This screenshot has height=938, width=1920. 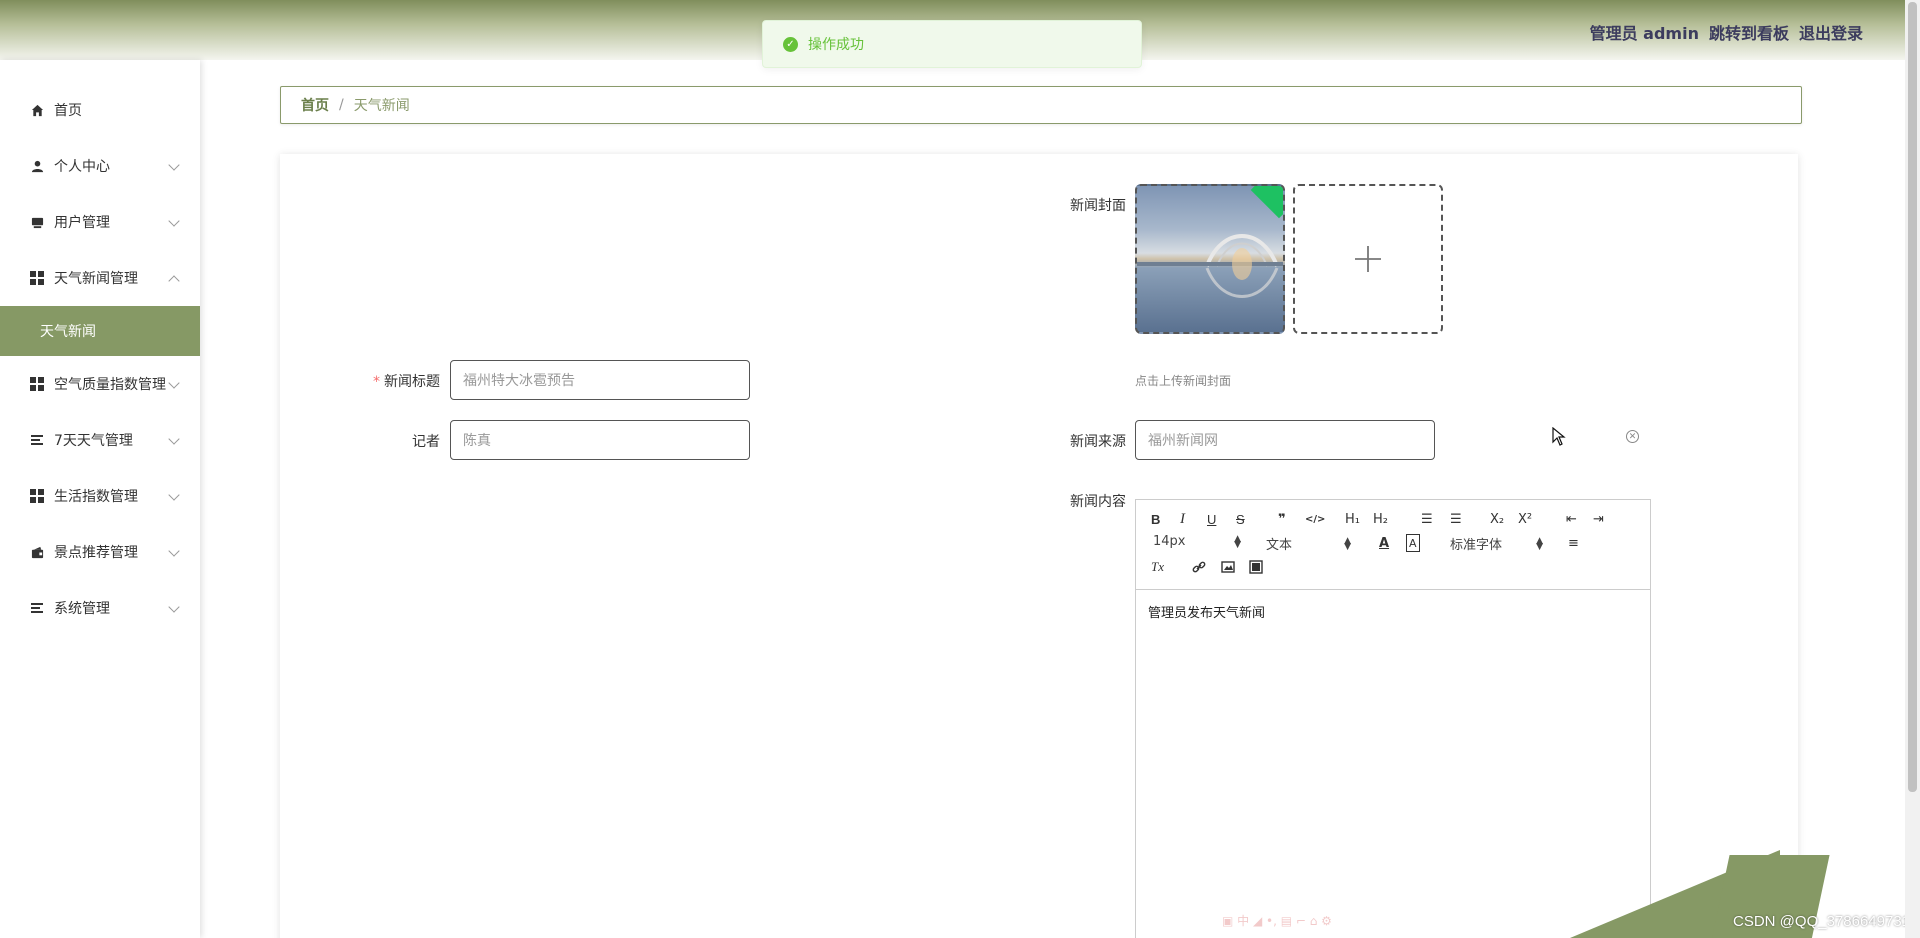 I want to click on sidebar-item-label: 生活指数管理, so click(x=96, y=497).